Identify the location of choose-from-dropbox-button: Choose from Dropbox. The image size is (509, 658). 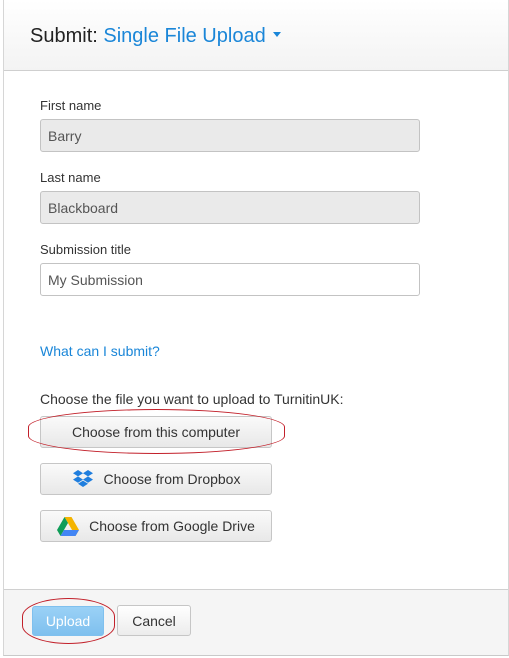
(156, 479).